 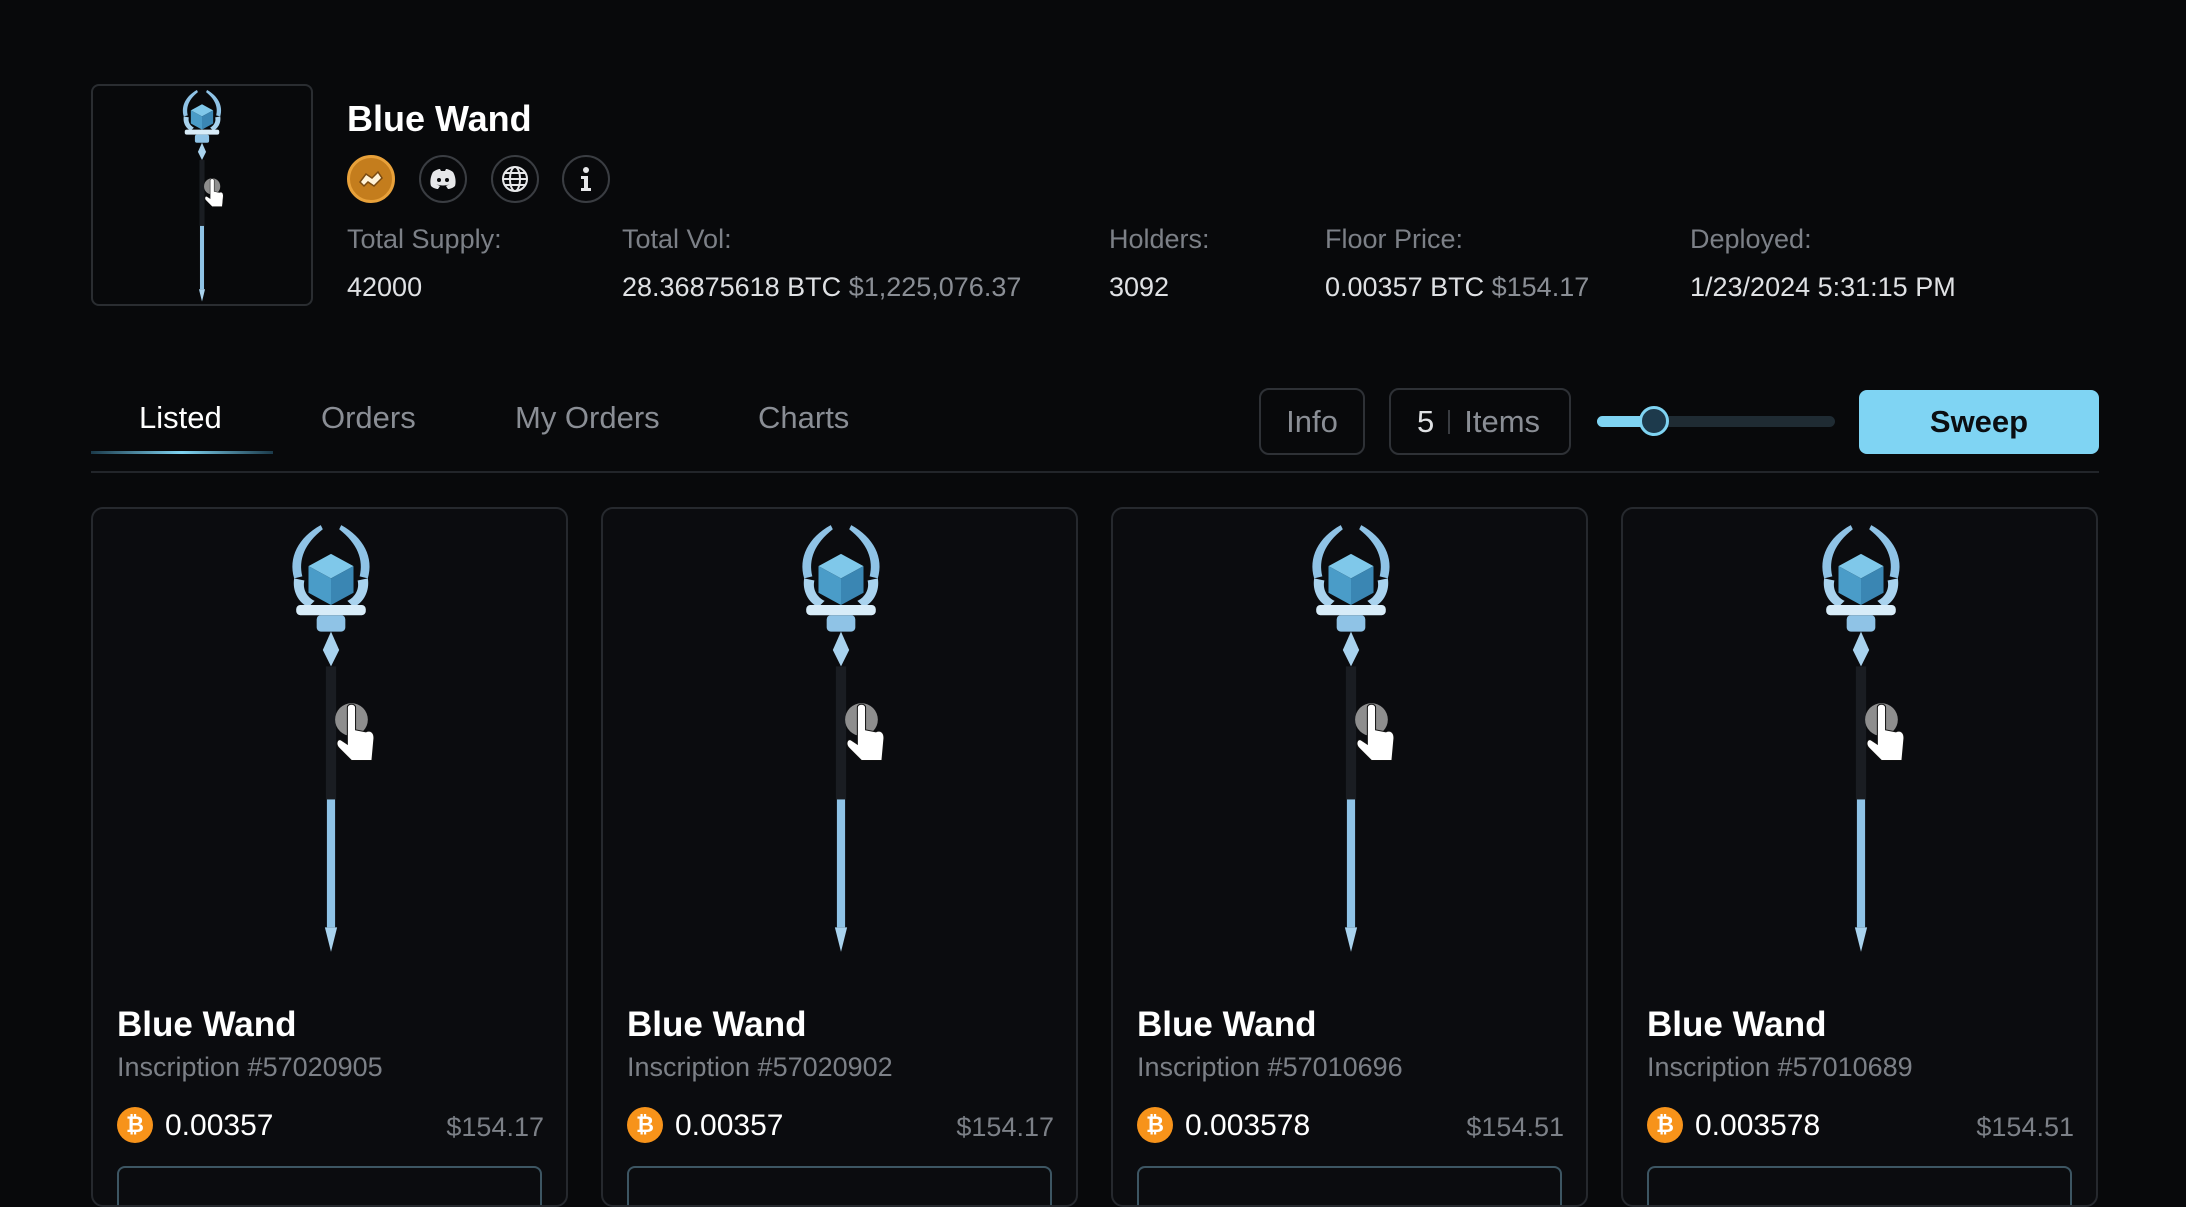 I want to click on tab-listed: Listed, so click(x=180, y=418).